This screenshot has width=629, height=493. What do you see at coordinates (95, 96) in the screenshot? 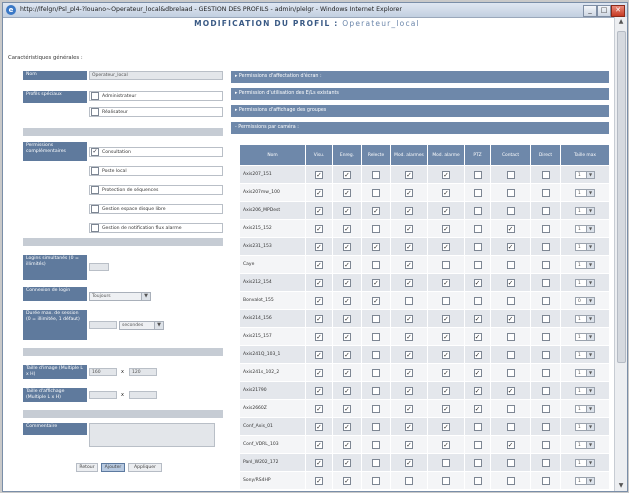
I see `profil-admin-checkbox` at bounding box center [95, 96].